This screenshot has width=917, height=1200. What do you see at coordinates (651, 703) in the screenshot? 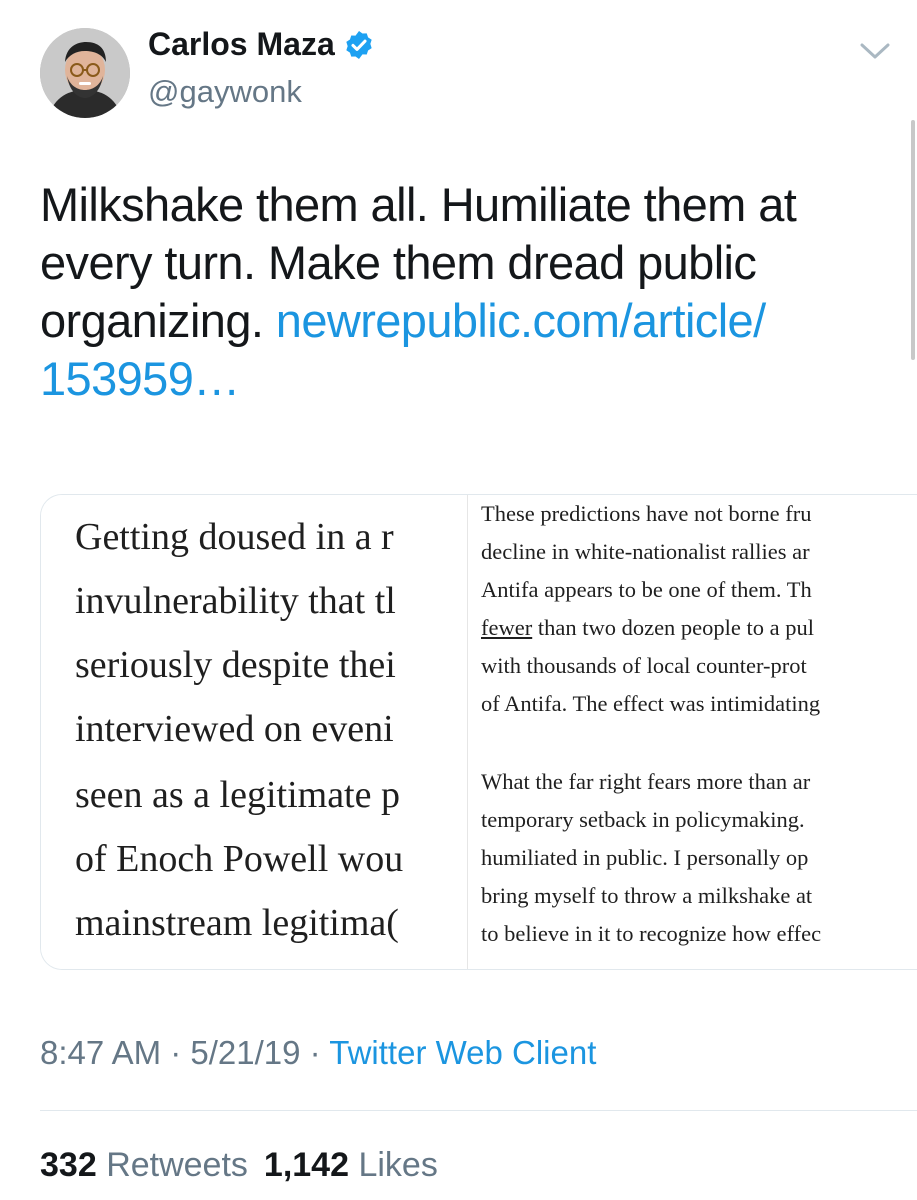
I see `image-text-line: of Antifa. The effect was intimidating` at bounding box center [651, 703].